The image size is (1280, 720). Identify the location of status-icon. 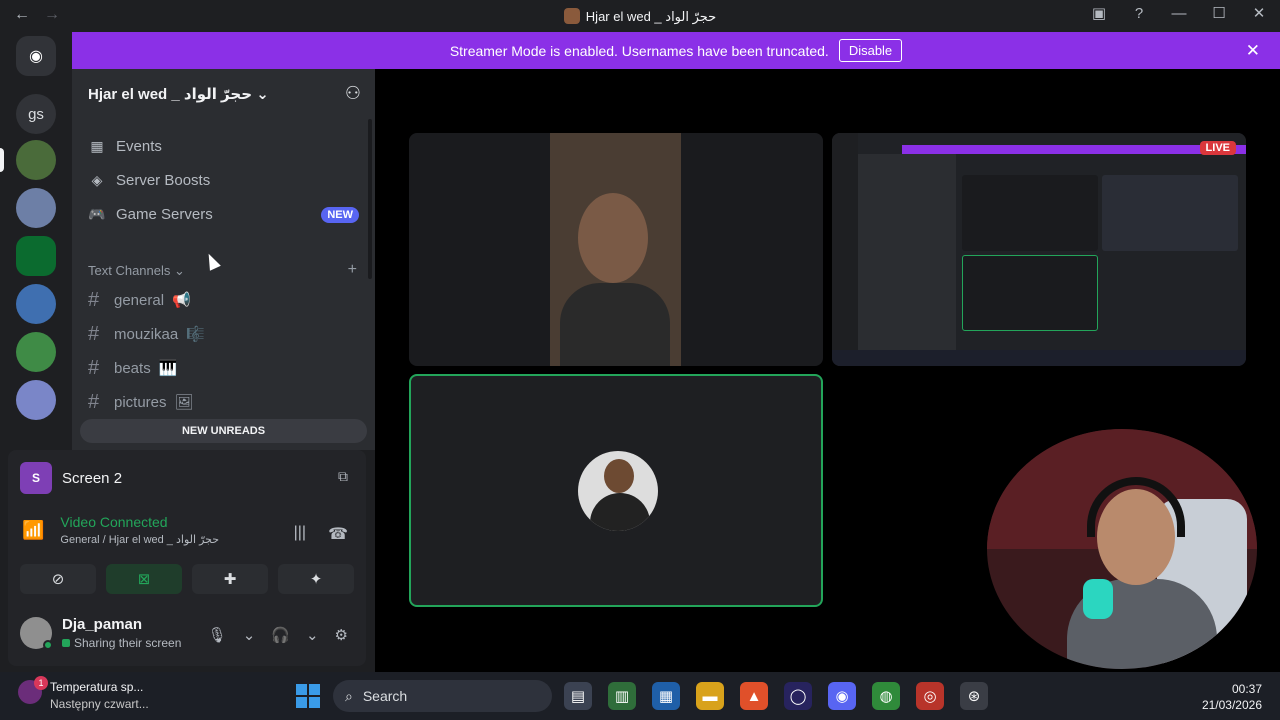
(66, 643).